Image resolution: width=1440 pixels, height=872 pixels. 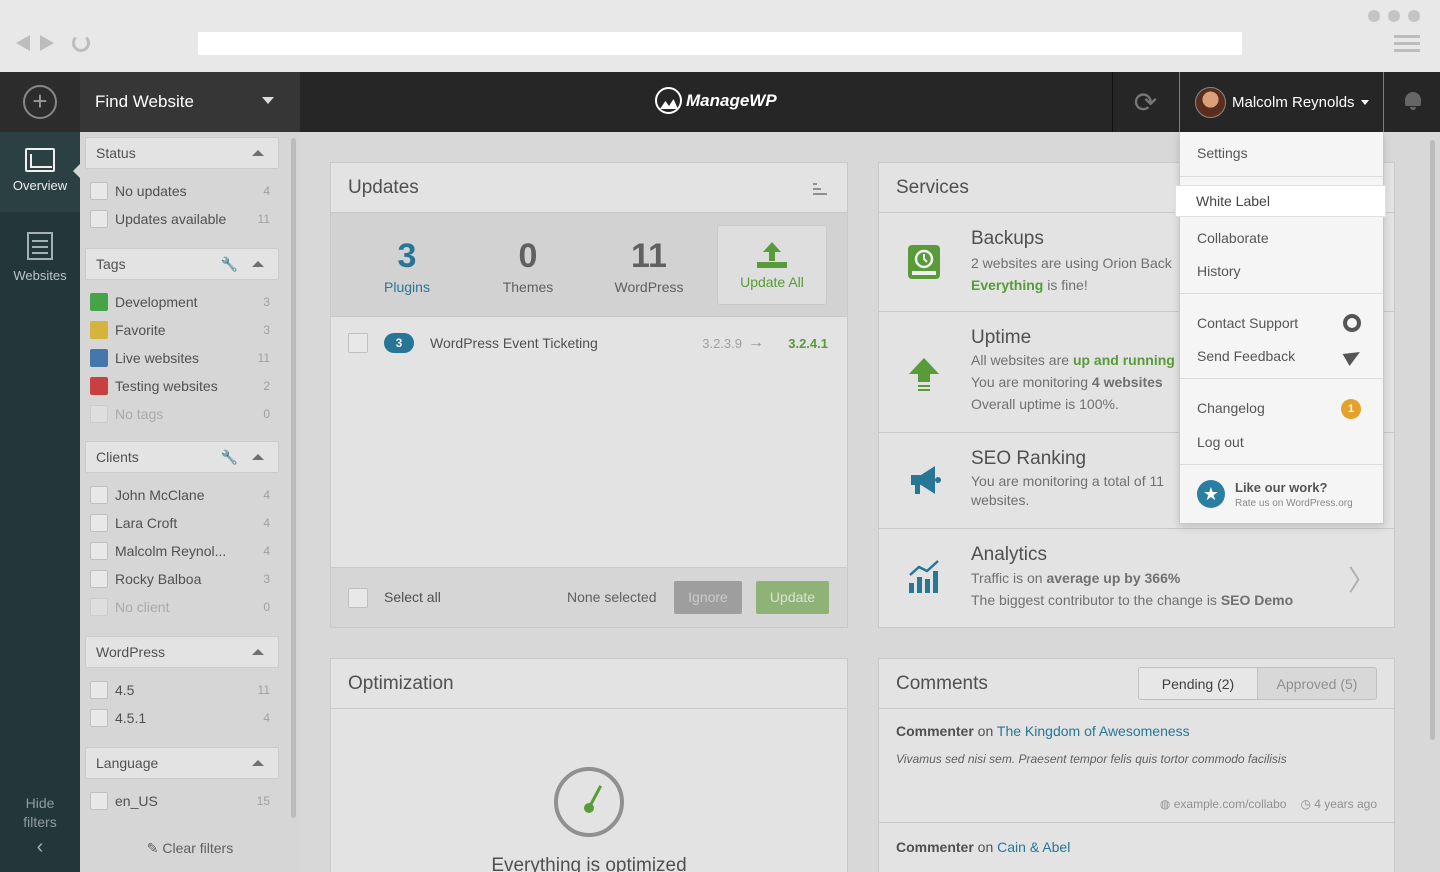 I want to click on clear-filters-button: ✎ Clear filters, so click(x=190, y=848).